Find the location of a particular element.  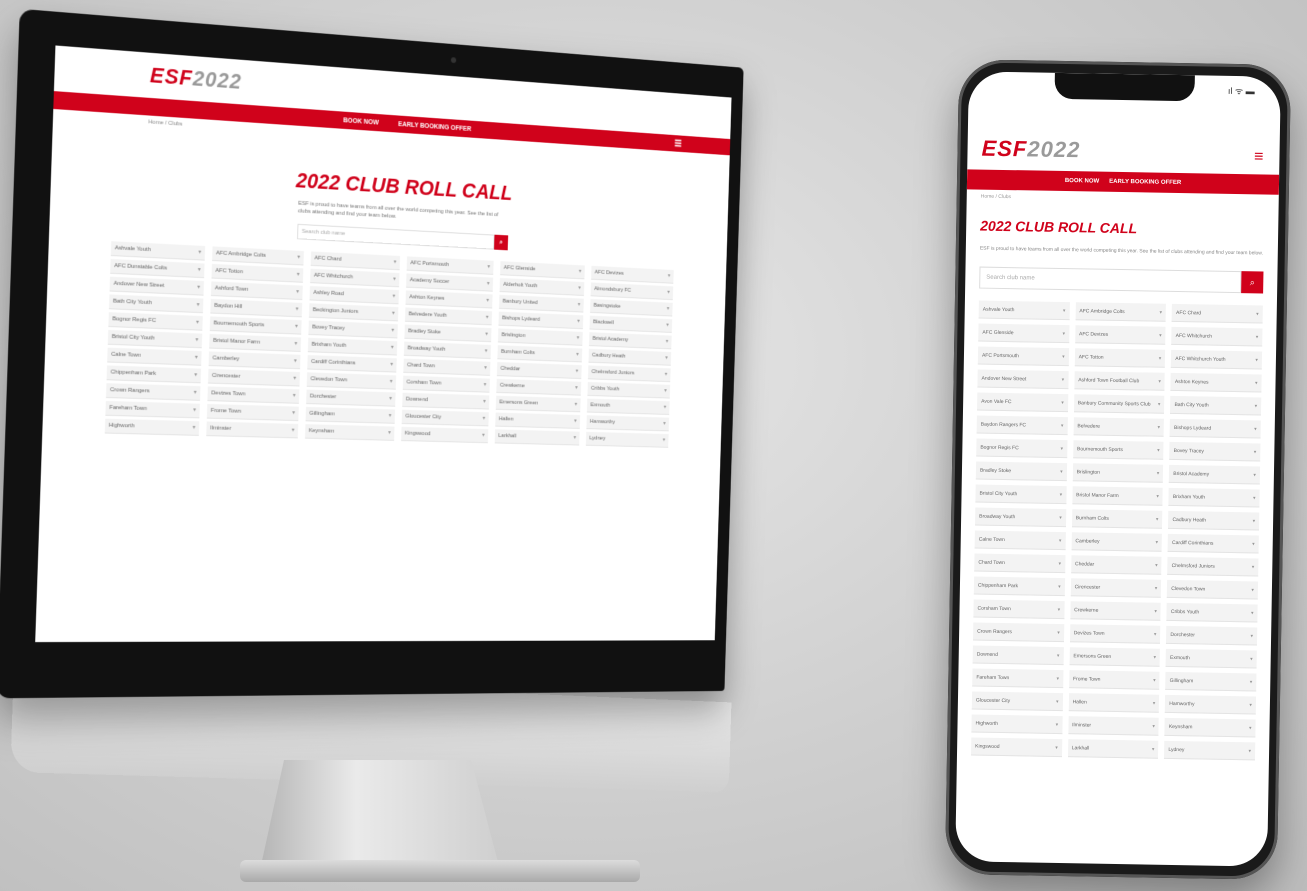

club-dropdown-item: Baydon Rangers FC ▾ is located at coordinates (1022, 425).